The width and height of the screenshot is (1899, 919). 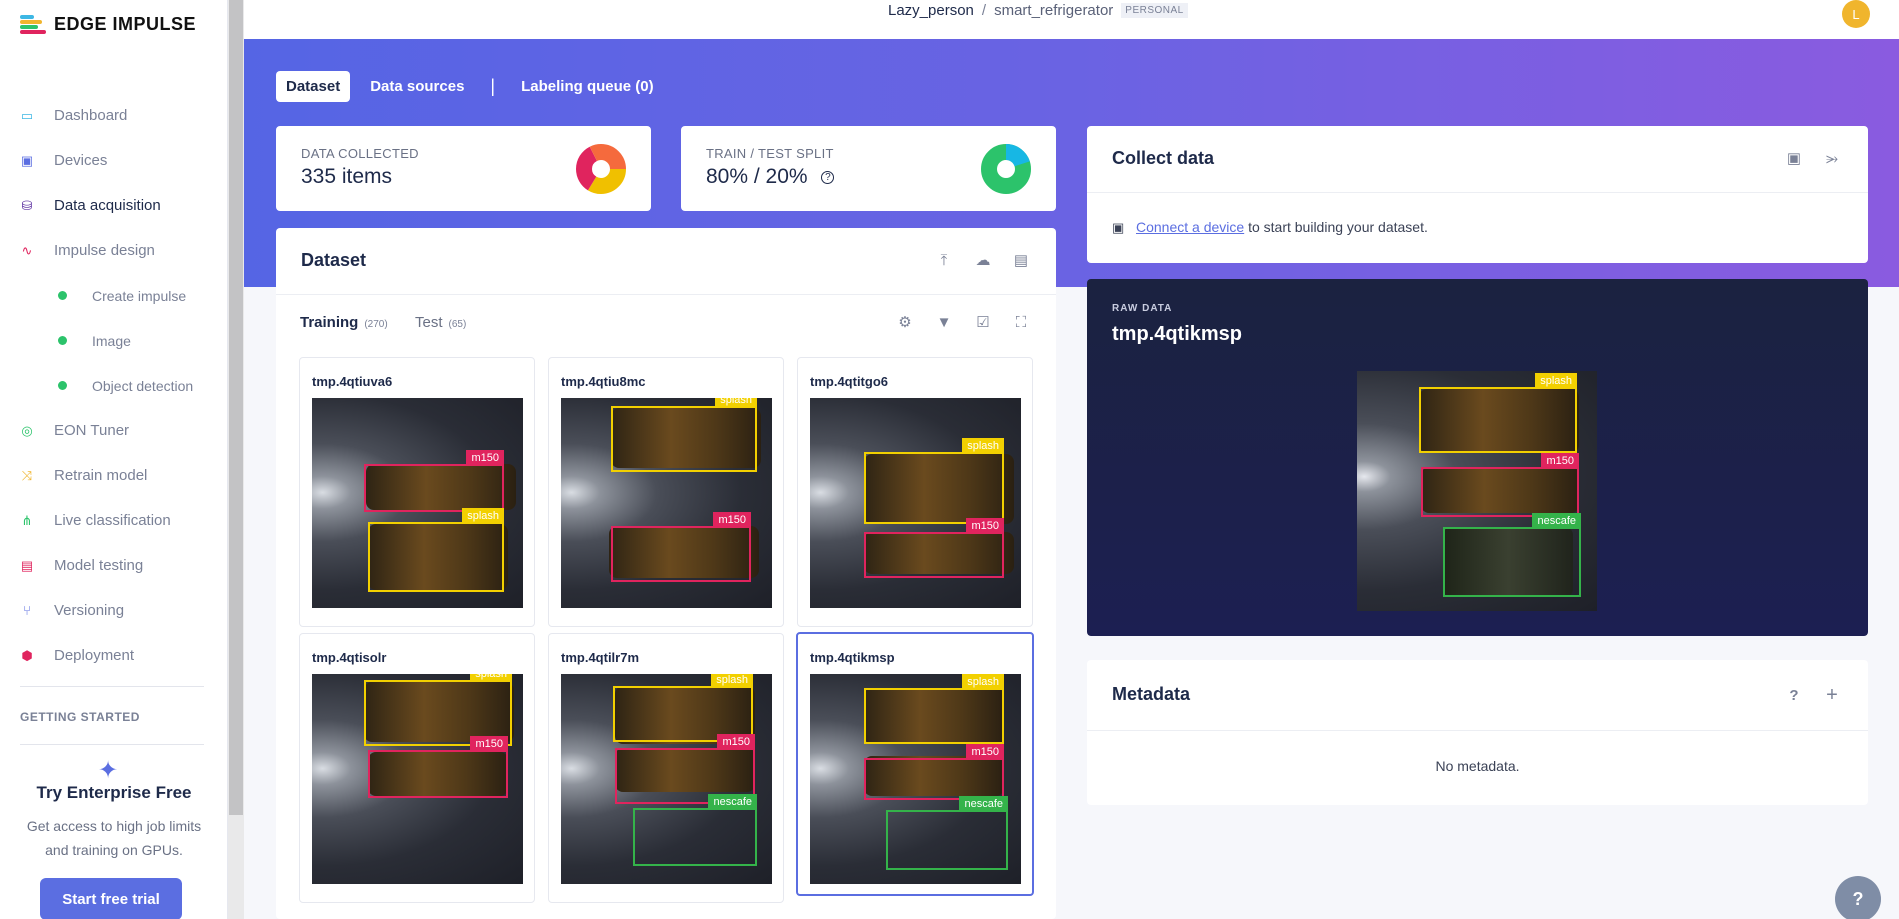 What do you see at coordinates (1856, 14) in the screenshot?
I see `avatar: L` at bounding box center [1856, 14].